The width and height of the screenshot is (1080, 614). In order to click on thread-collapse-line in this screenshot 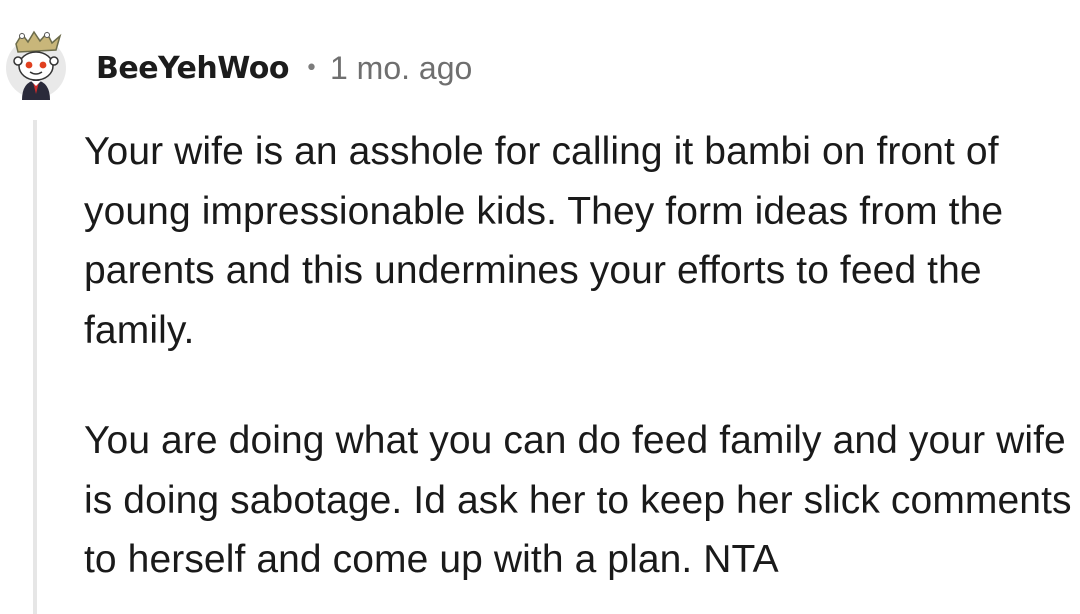, I will do `click(35, 367)`.